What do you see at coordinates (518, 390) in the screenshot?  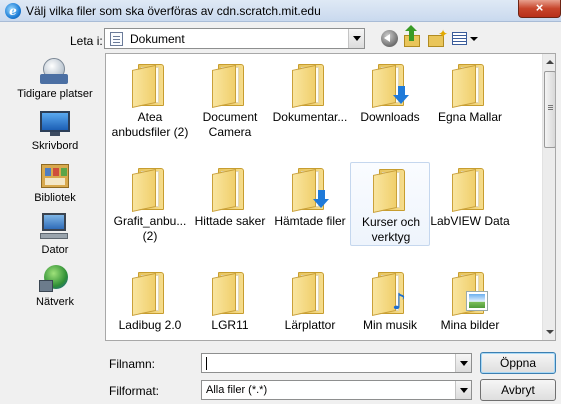 I see `cancel-button: Avbryt` at bounding box center [518, 390].